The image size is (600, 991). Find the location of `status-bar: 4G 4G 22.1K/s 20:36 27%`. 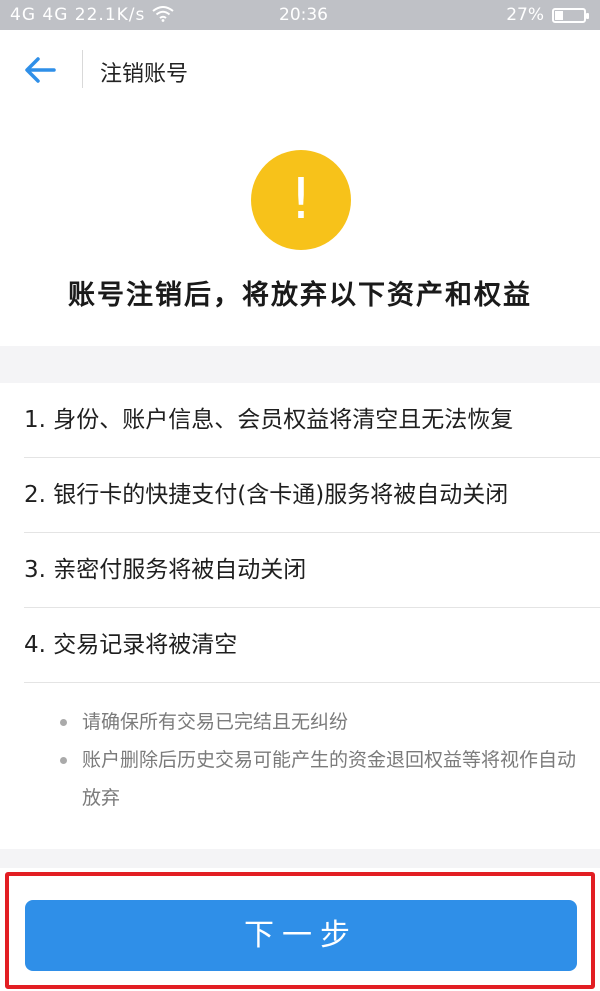

status-bar: 4G 4G 22.1K/s 20:36 27% is located at coordinates (300, 15).